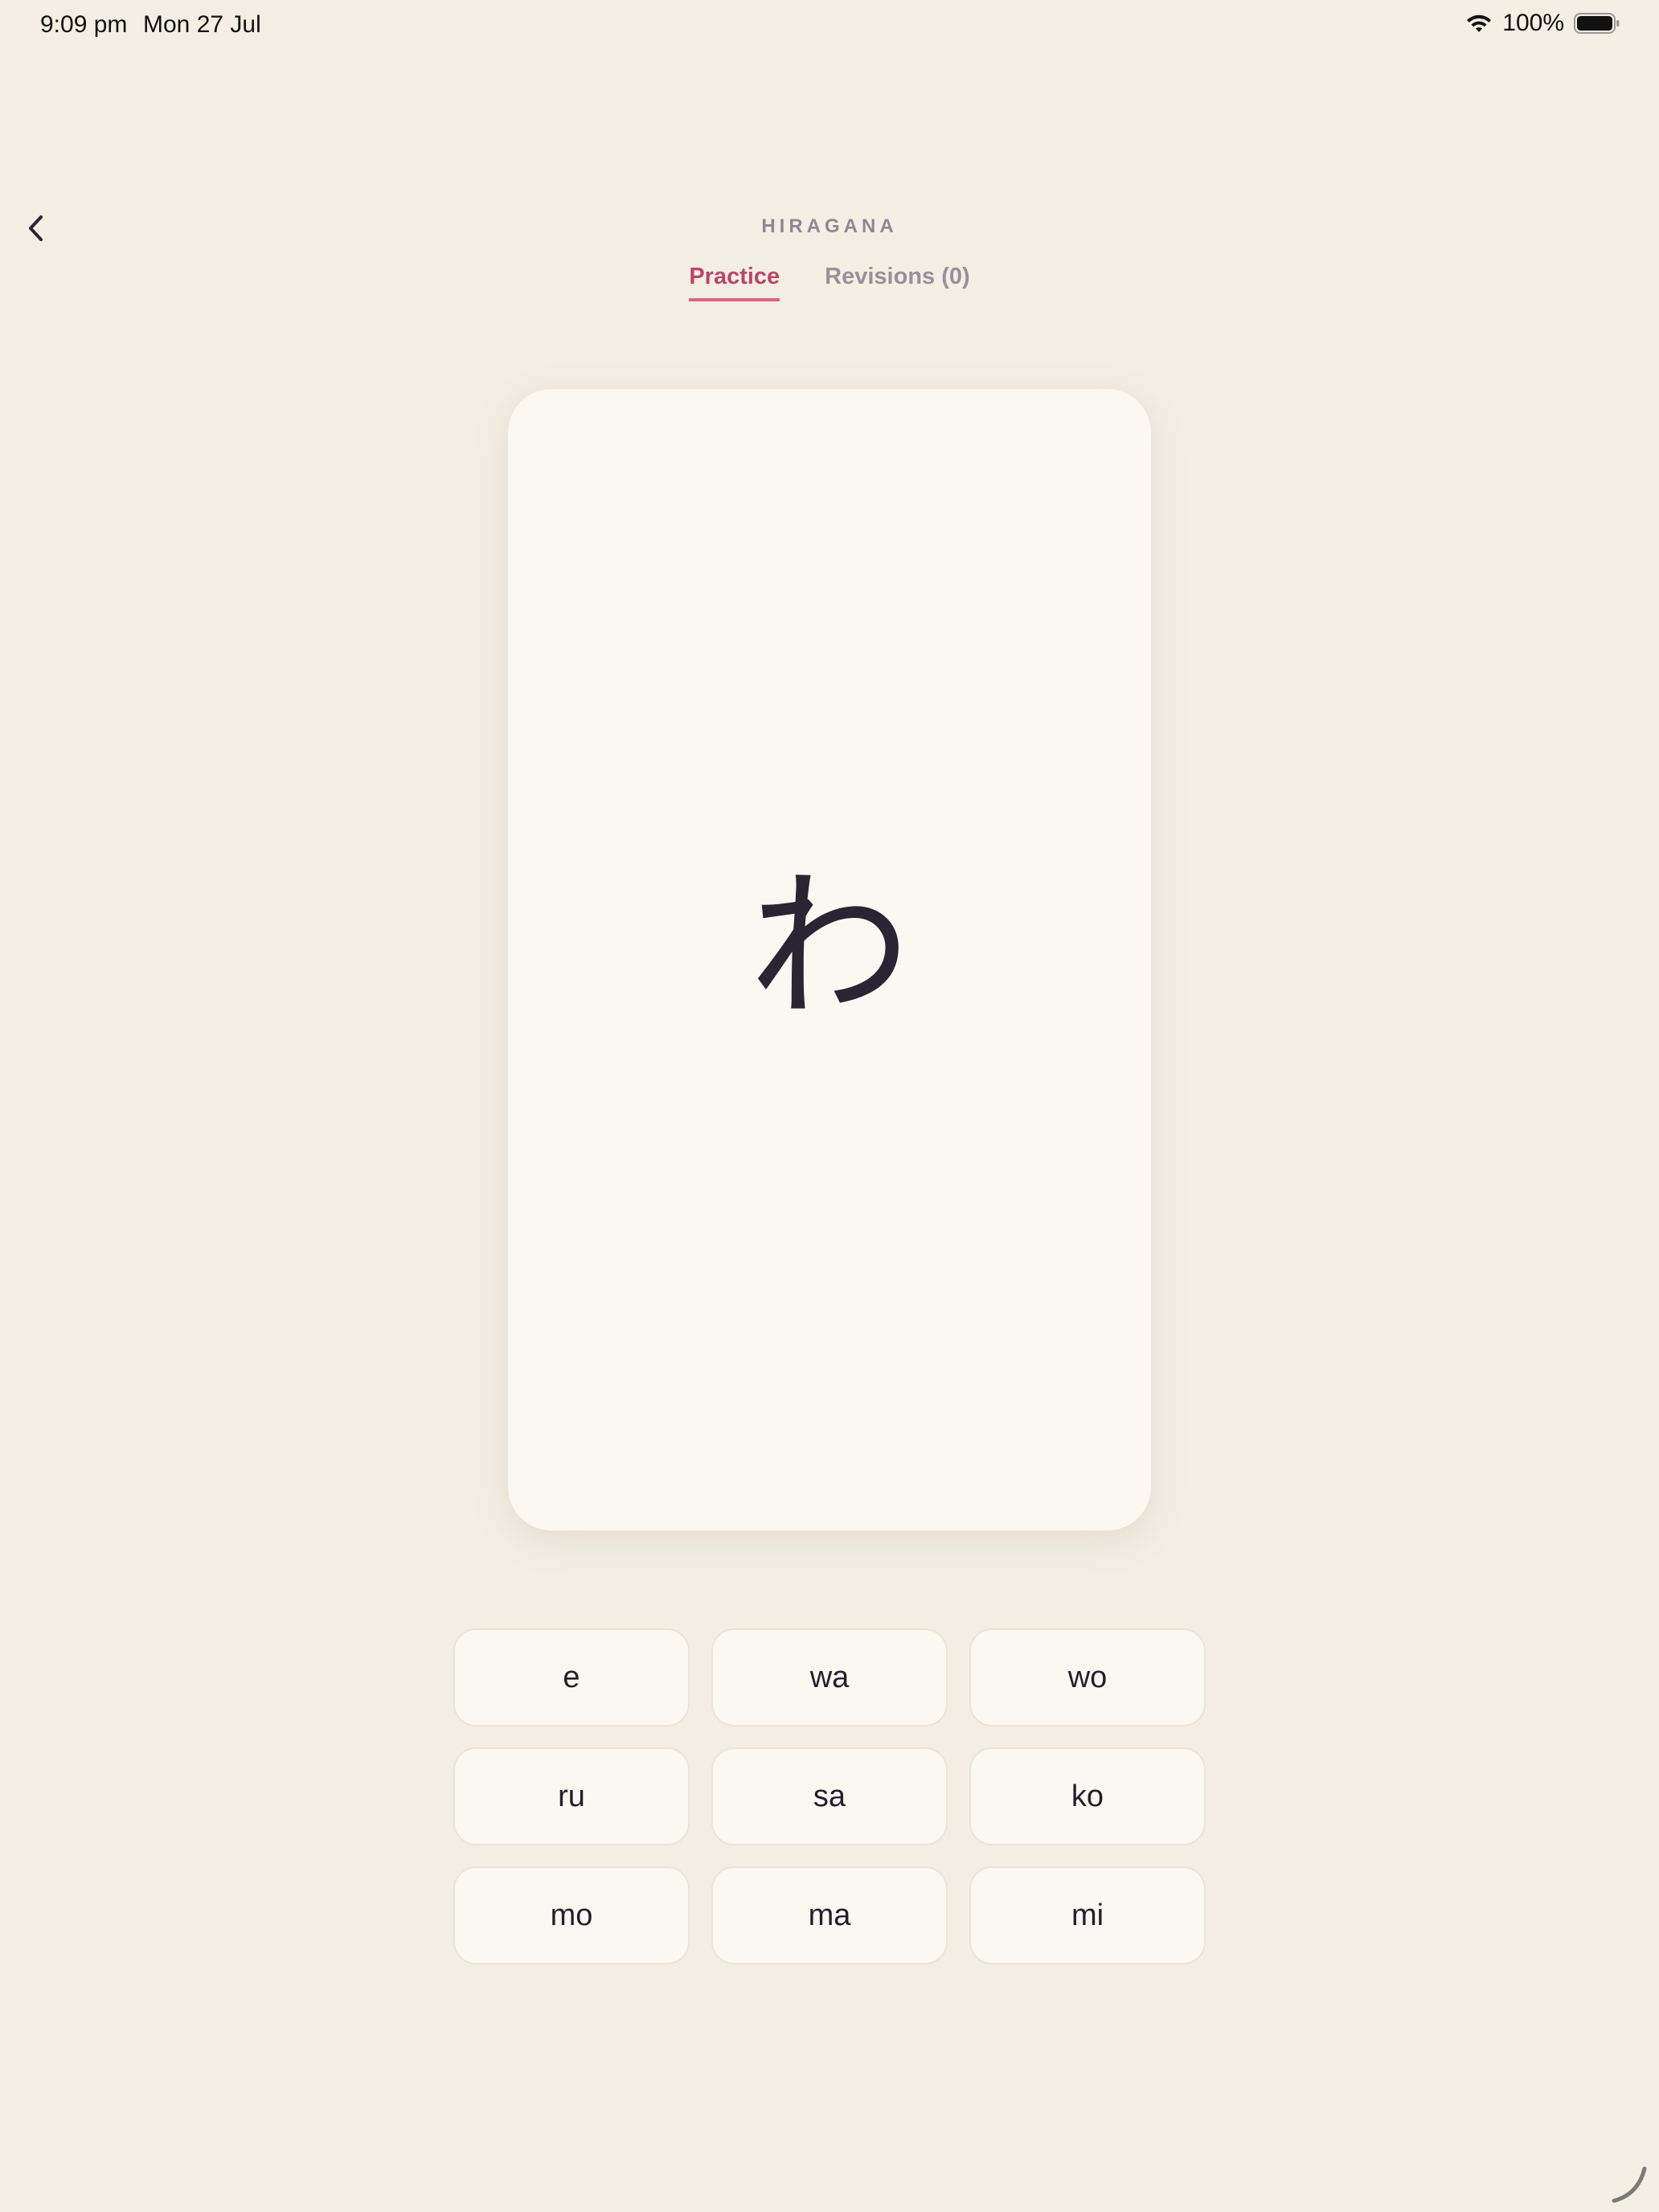 This screenshot has width=1659, height=2212. I want to click on answer-button-e: e, so click(571, 1677).